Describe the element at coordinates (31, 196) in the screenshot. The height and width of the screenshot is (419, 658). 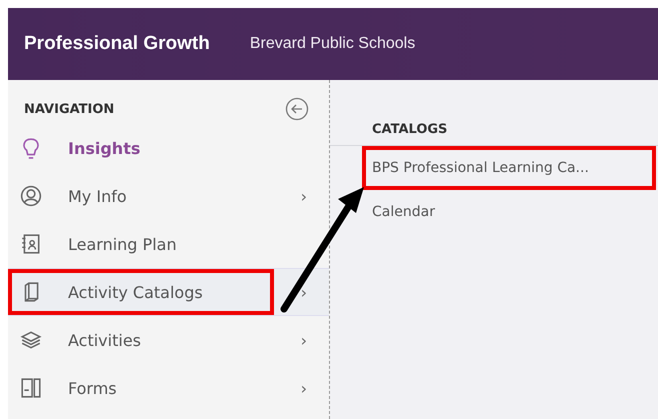
I see `person-icon` at that location.